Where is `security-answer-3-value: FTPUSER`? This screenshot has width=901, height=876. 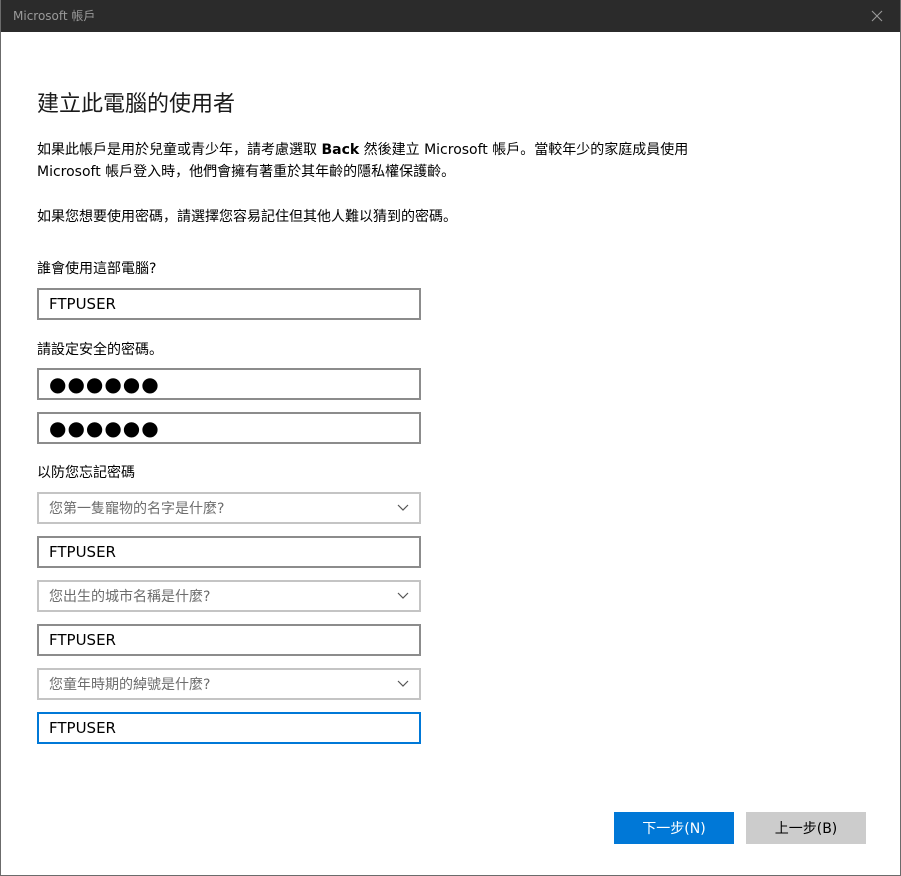
security-answer-3-value: FTPUSER is located at coordinates (82, 728).